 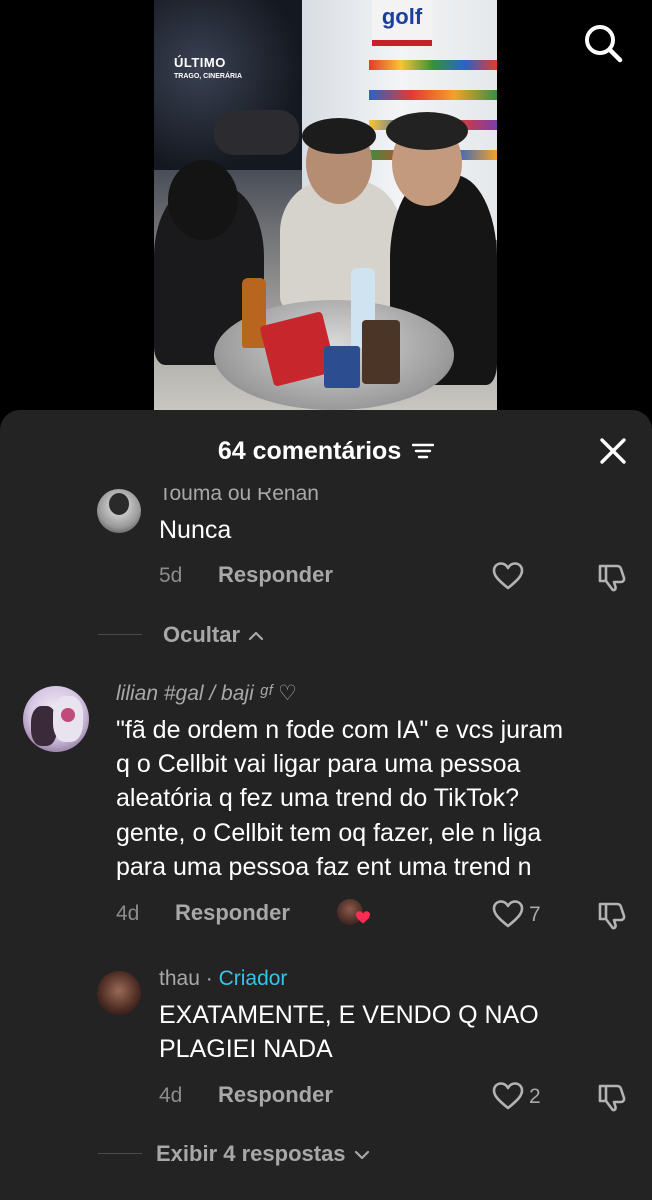 What do you see at coordinates (256, 636) in the screenshot?
I see `chevron-up-icon` at bounding box center [256, 636].